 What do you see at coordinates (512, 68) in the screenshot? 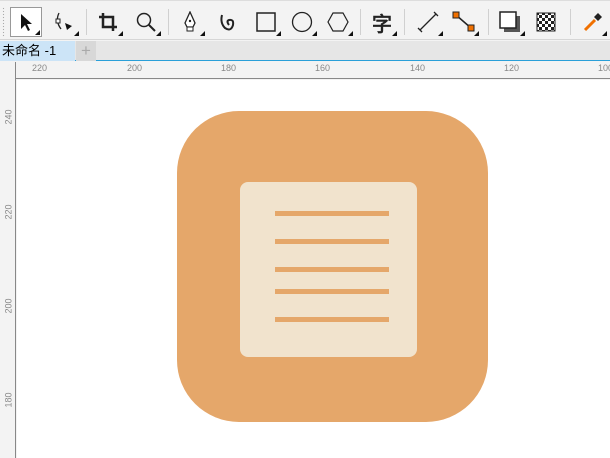
I see `ruler-label: 120` at bounding box center [512, 68].